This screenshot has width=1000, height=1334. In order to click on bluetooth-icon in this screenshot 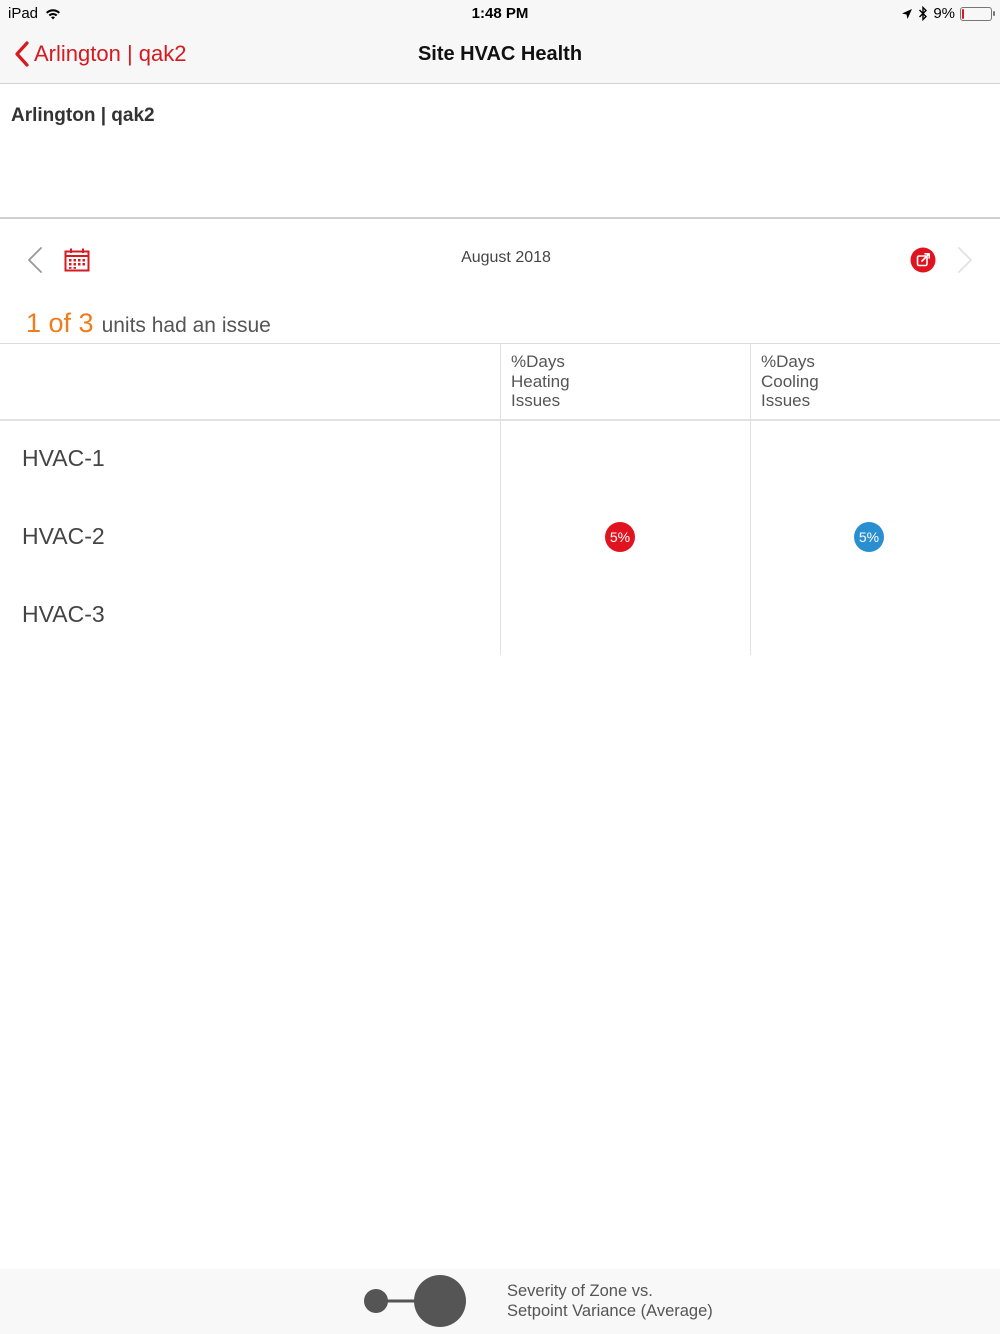, I will do `click(923, 13)`.